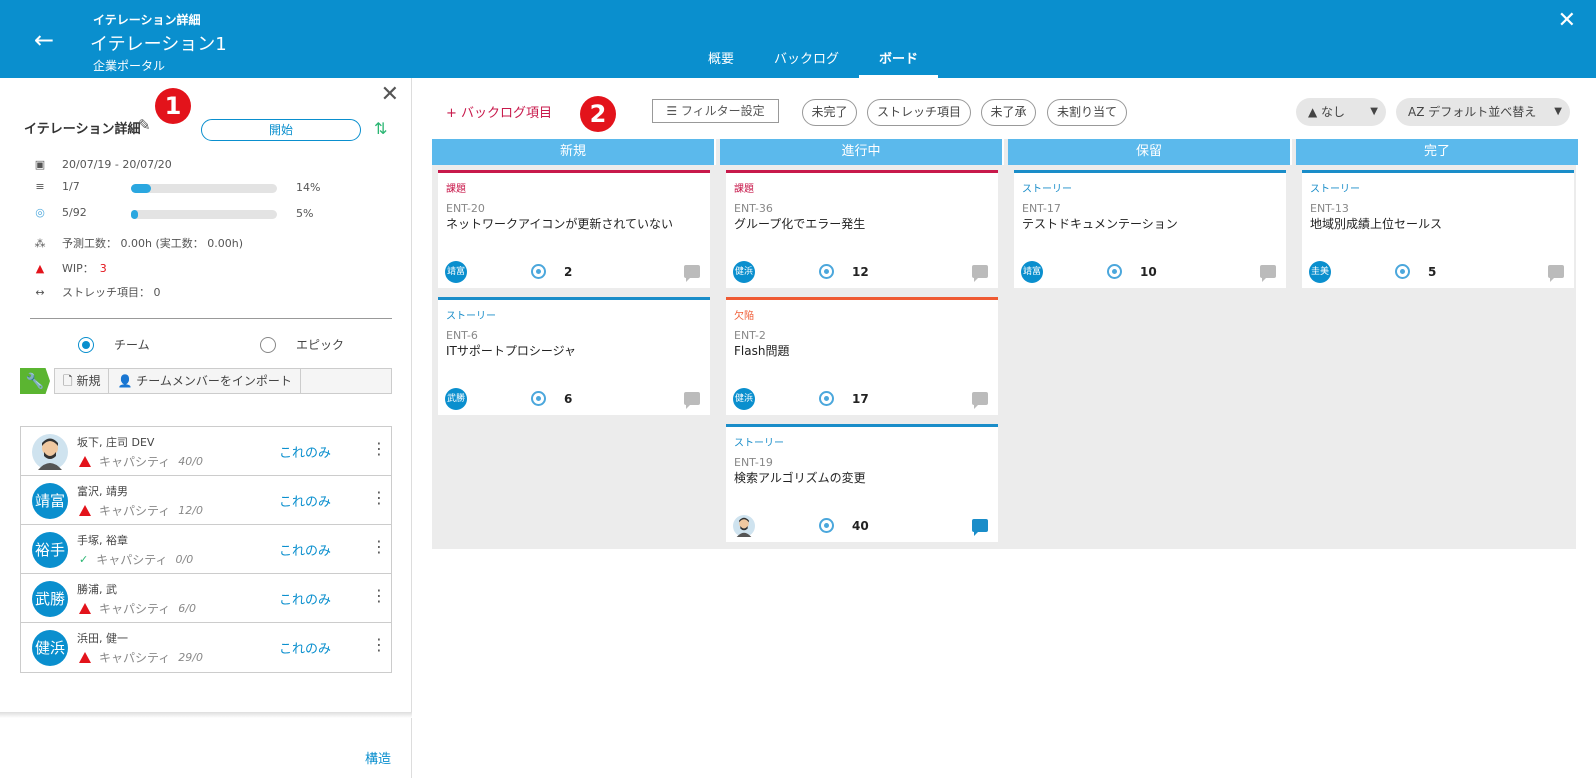 The height and width of the screenshot is (778, 1596). What do you see at coordinates (1320, 272) in the screenshot?
I see `owner-avatar: 圭美` at bounding box center [1320, 272].